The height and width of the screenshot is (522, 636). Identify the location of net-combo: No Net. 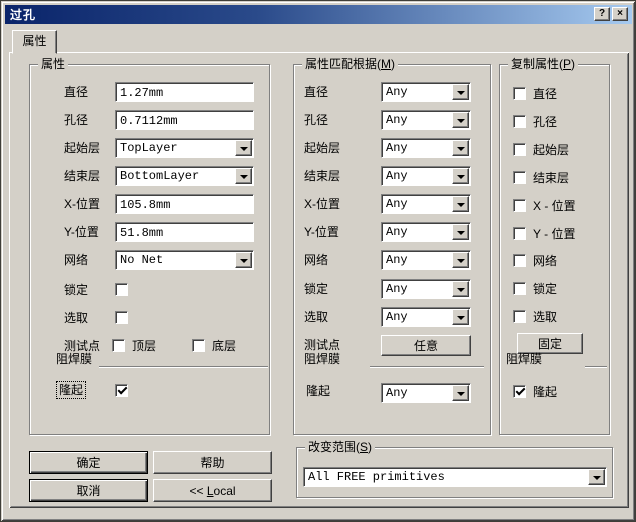
(184, 260).